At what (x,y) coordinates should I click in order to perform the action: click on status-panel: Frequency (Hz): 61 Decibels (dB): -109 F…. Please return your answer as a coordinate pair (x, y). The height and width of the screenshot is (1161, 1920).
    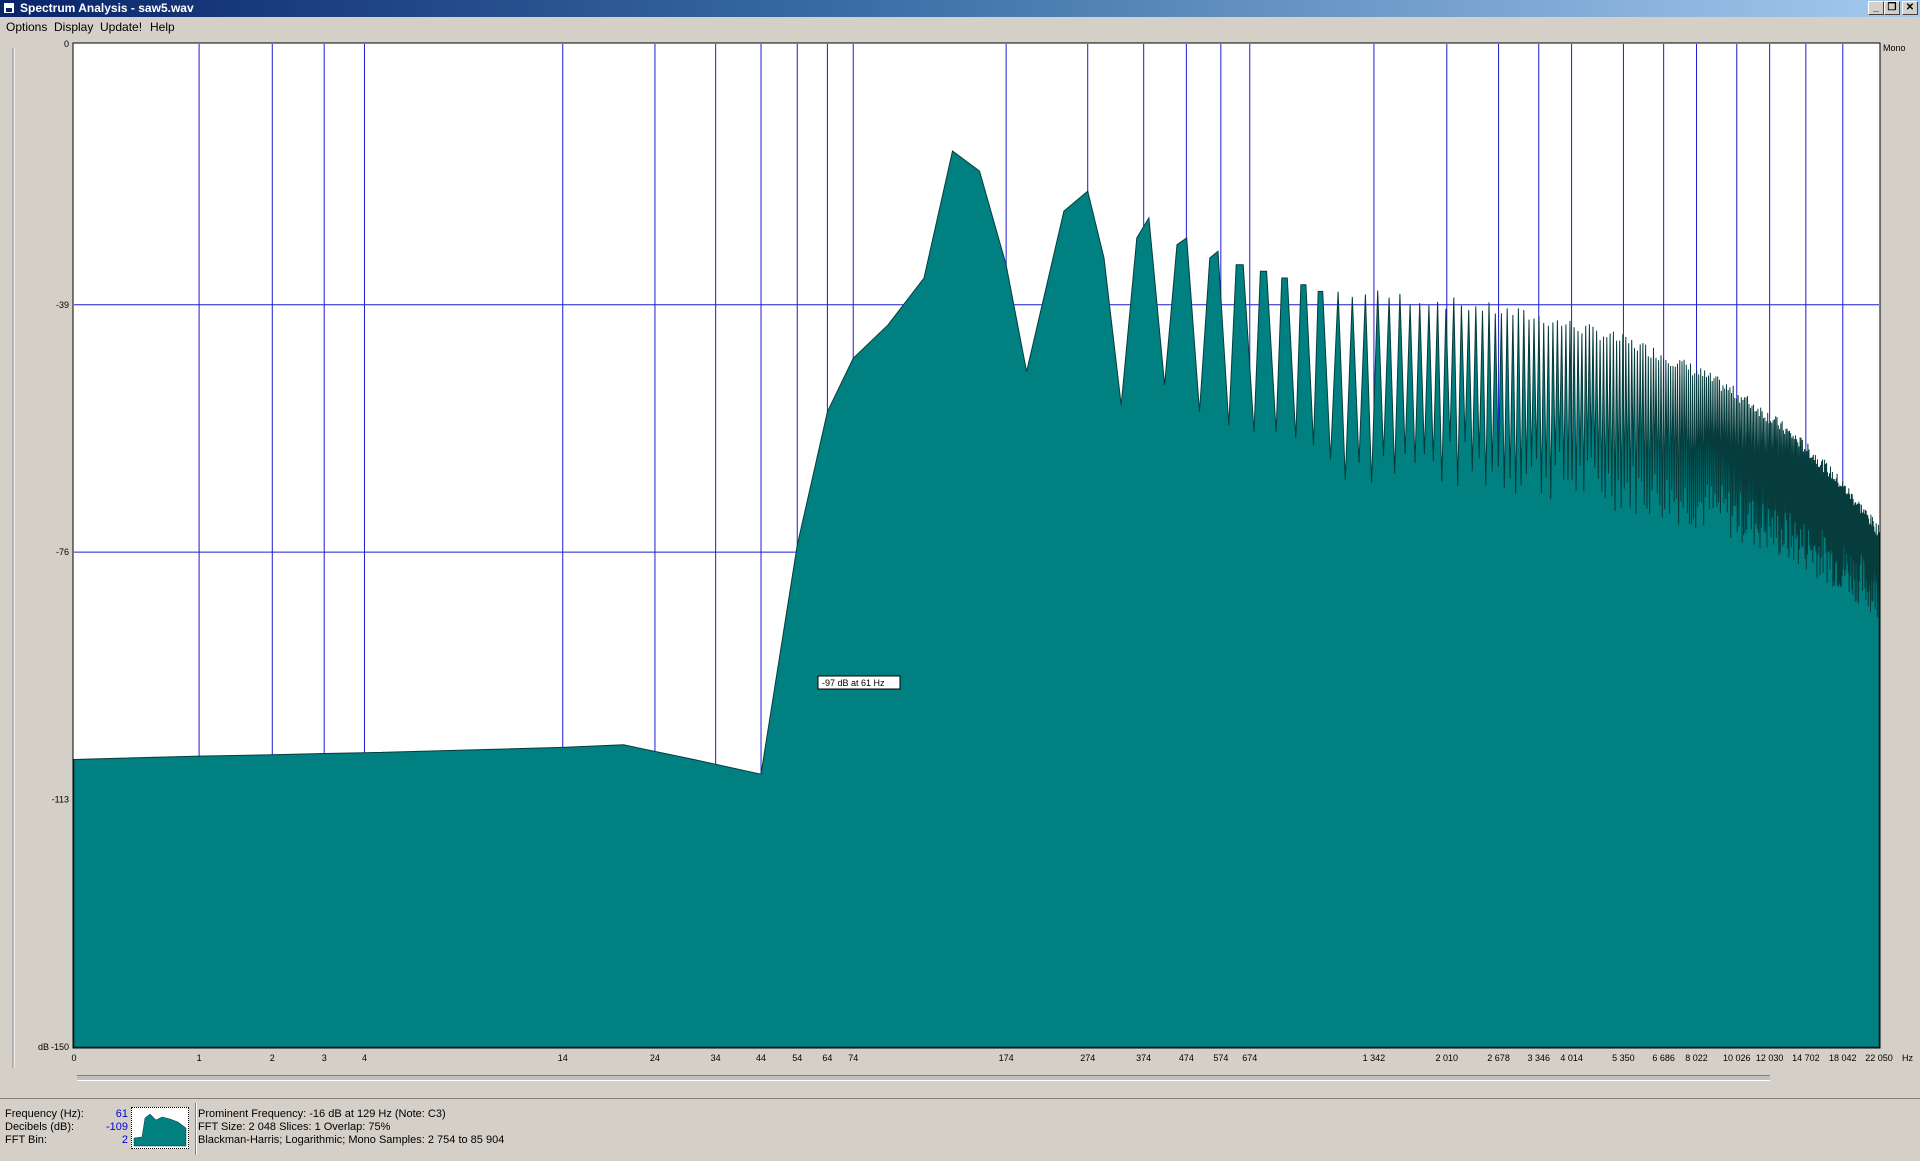
    Looking at the image, I should click on (960, 1129).